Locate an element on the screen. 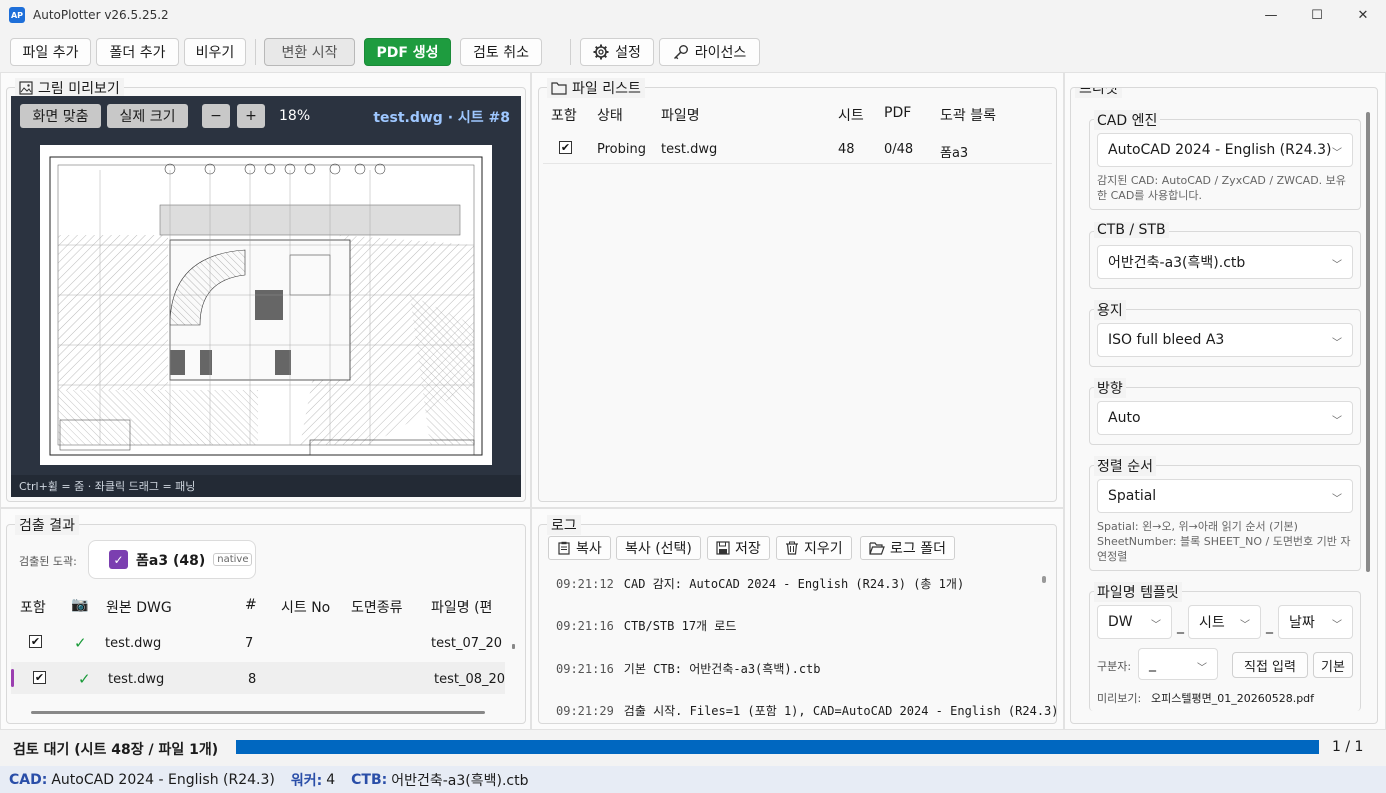 The width and height of the screenshot is (1386, 793). block-chip: ✓ 폼a3 (48) native is located at coordinates (172, 559).